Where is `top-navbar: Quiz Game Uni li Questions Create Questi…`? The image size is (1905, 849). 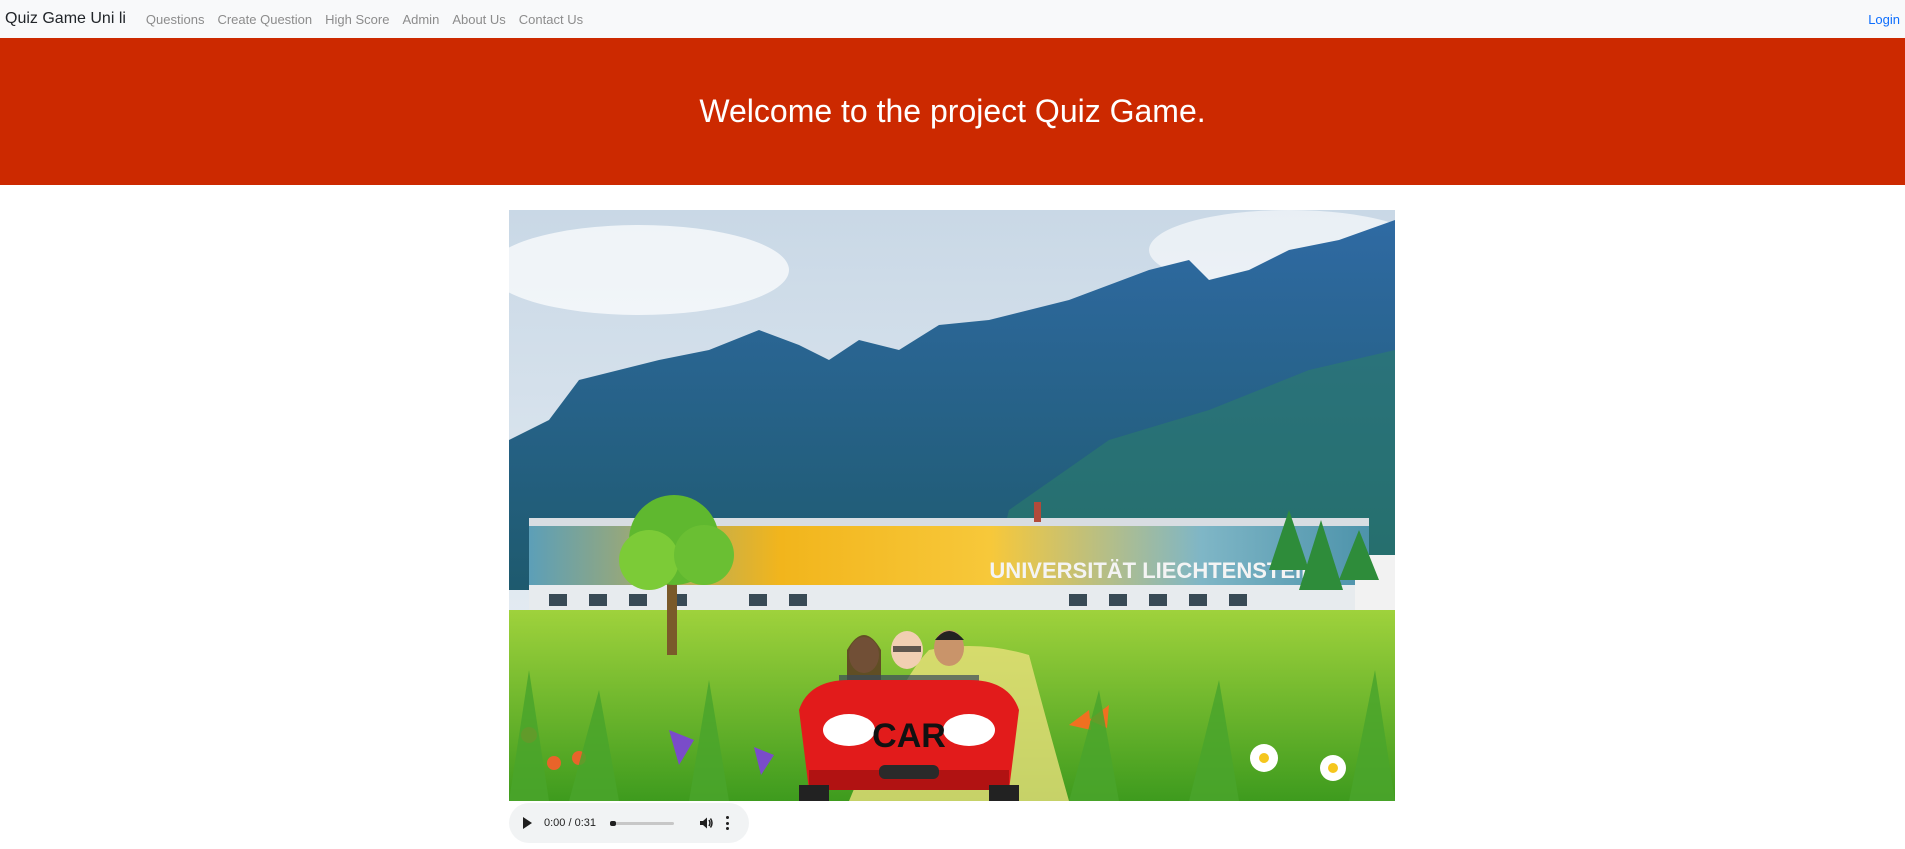 top-navbar: Quiz Game Uni li Questions Create Questi… is located at coordinates (952, 19).